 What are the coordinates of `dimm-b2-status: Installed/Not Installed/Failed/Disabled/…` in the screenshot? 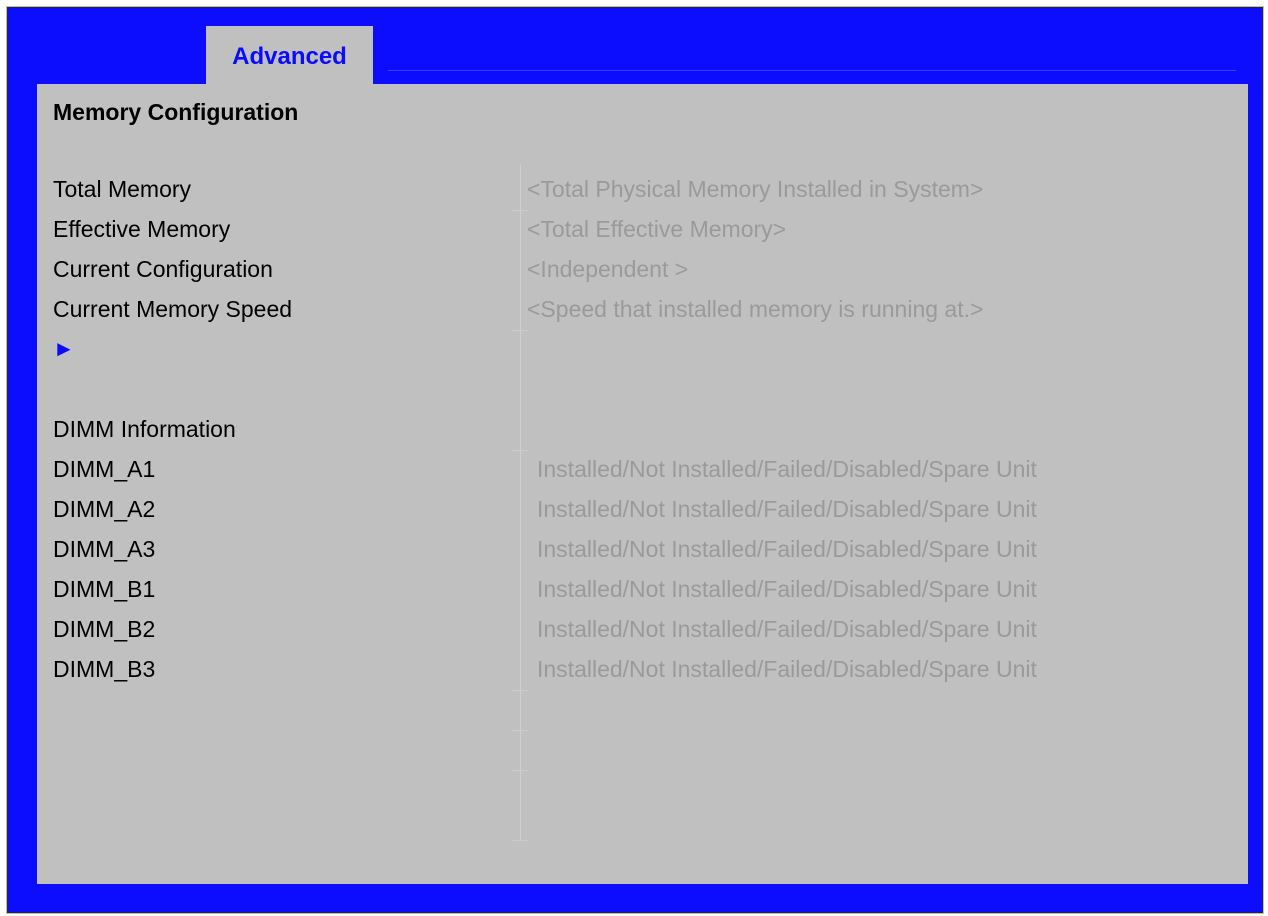 It's located at (787, 629).